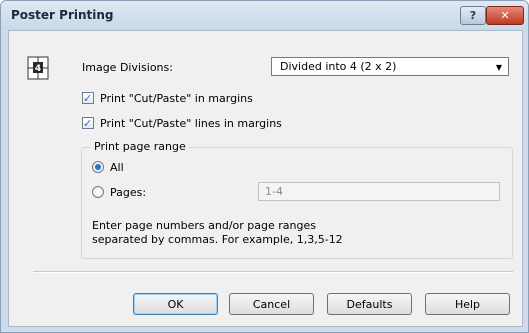  Describe the element at coordinates (117, 167) in the screenshot. I see `all-pages-label: All` at that location.